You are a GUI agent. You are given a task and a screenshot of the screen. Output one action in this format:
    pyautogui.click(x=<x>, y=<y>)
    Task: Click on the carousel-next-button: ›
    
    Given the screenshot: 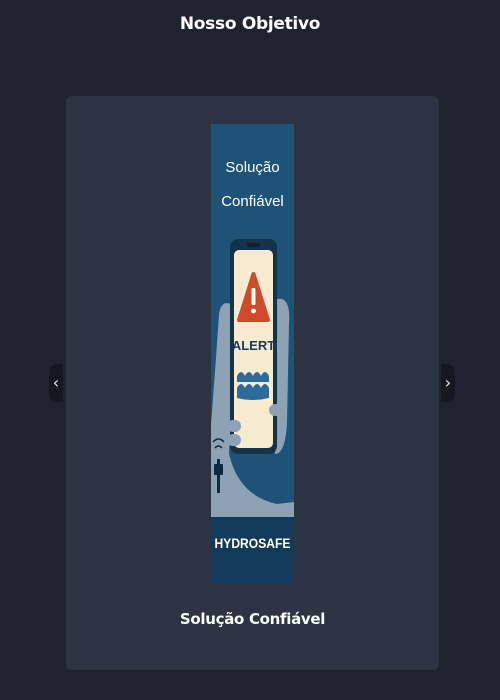 What is the action you would take?
    pyautogui.click(x=448, y=383)
    